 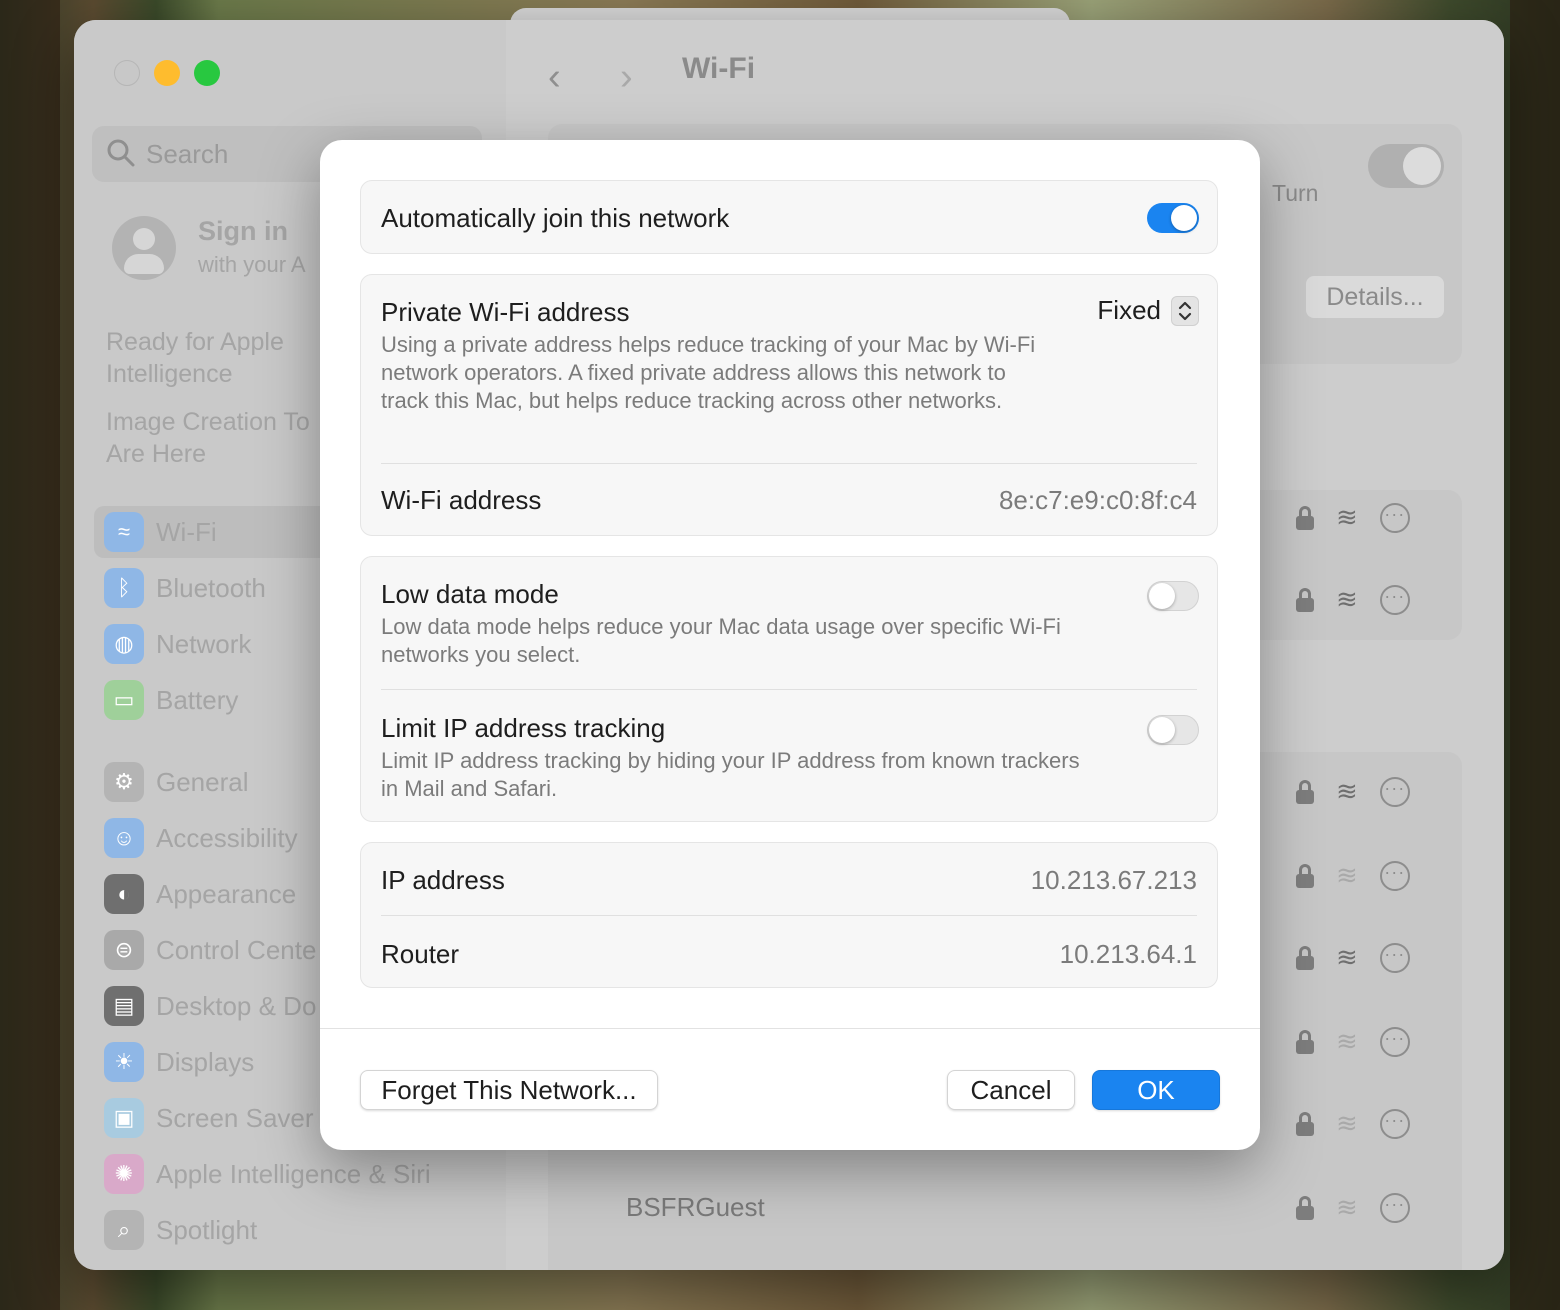 What do you see at coordinates (208, 422) in the screenshot?
I see `promo-2-line1: Image Creation To` at bounding box center [208, 422].